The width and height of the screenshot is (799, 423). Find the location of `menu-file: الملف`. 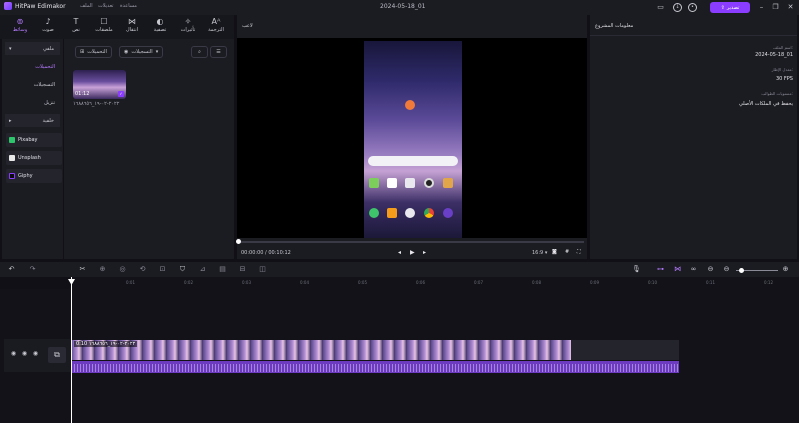

menu-file: الملف is located at coordinates (86, 6).